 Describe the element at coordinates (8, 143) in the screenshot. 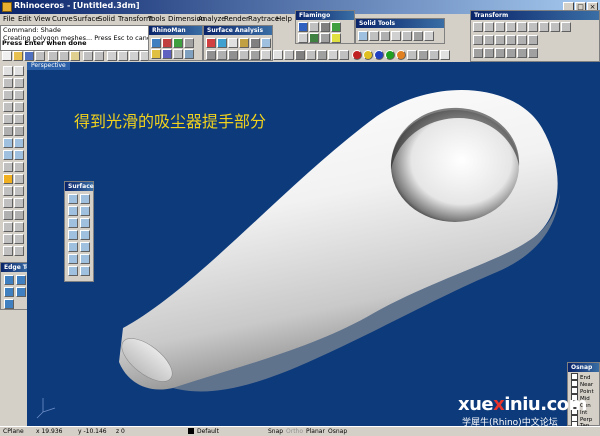

I see `surface-icon` at that location.